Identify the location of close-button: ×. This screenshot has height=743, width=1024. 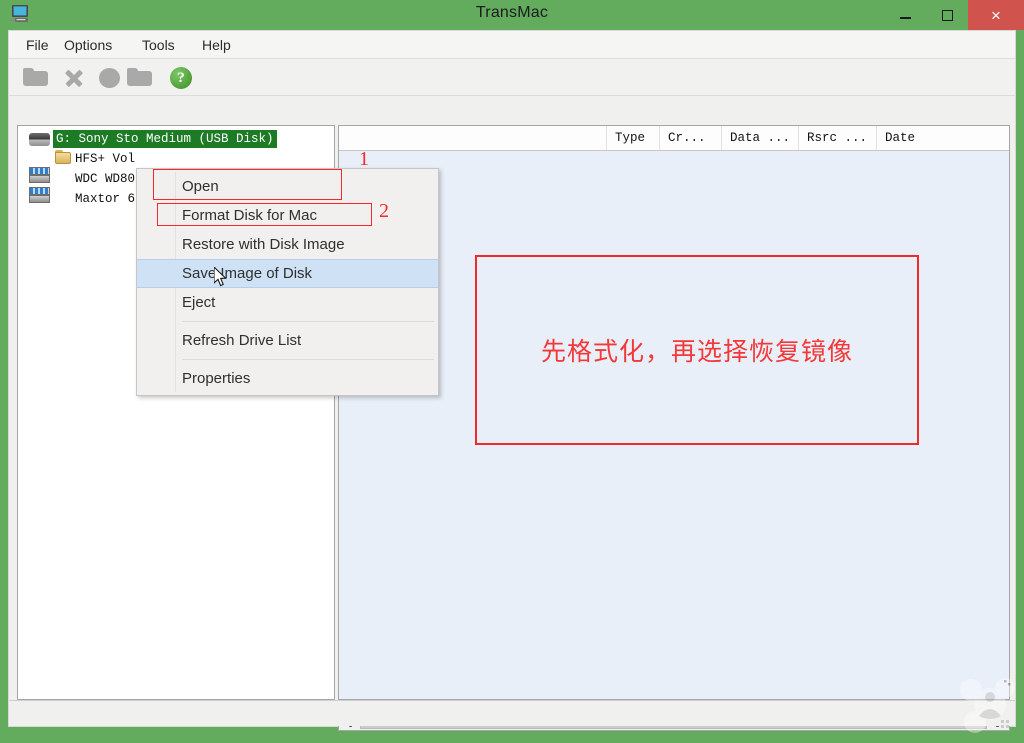
(996, 15).